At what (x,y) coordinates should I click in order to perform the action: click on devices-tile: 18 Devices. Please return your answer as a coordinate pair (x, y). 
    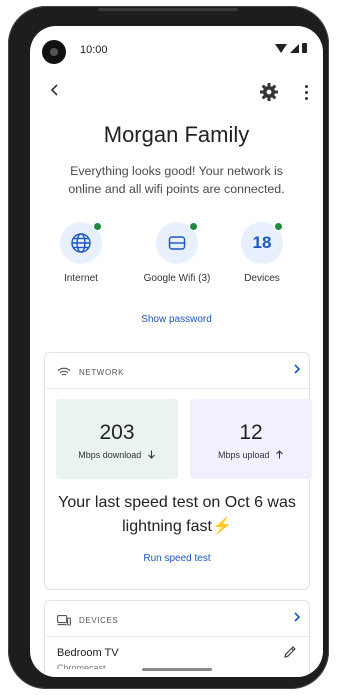
    Looking at the image, I should click on (262, 253).